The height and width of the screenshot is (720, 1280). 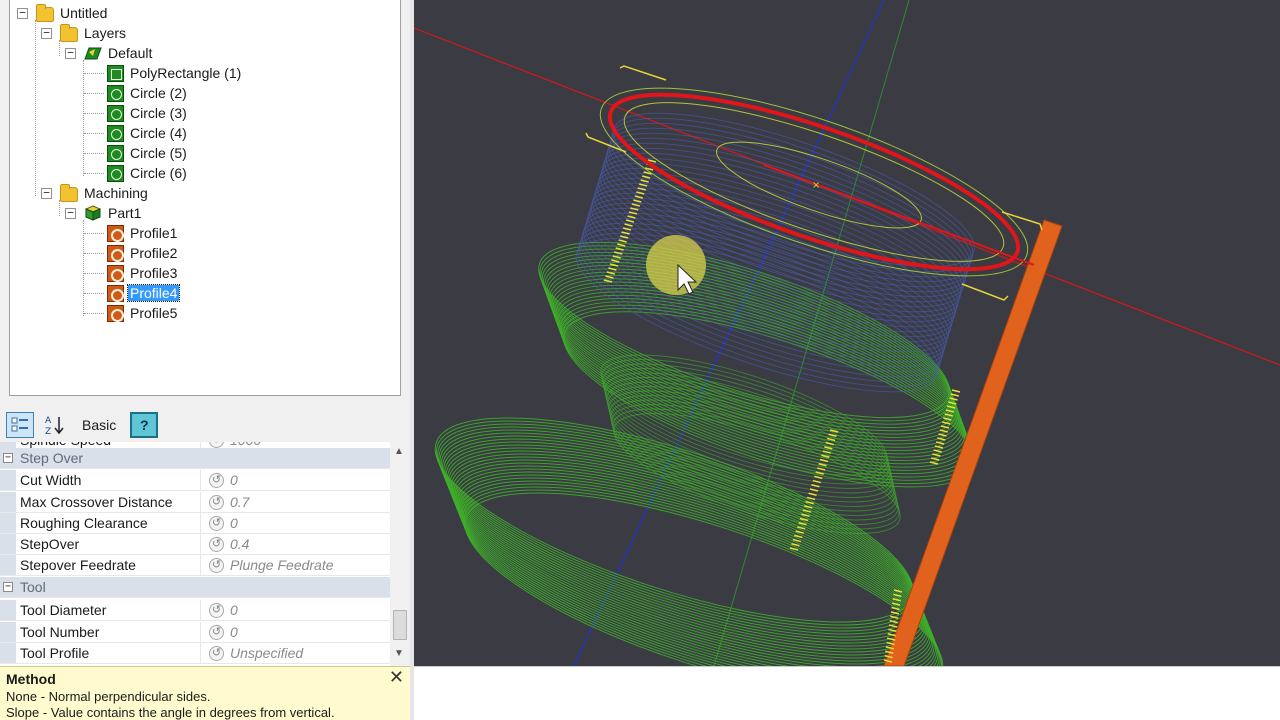 I want to click on polyrectangle-icon, so click(x=115, y=73).